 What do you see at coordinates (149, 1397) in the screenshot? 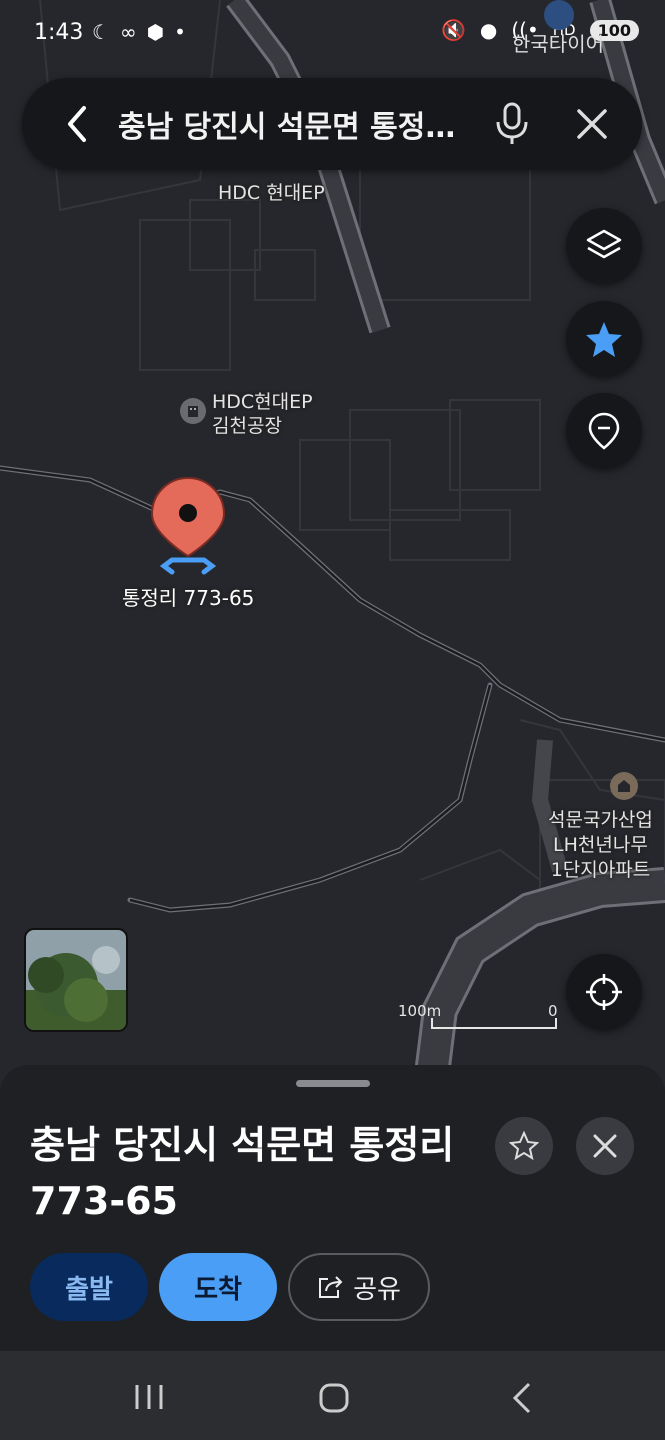
I see `recent-apps-icon` at bounding box center [149, 1397].